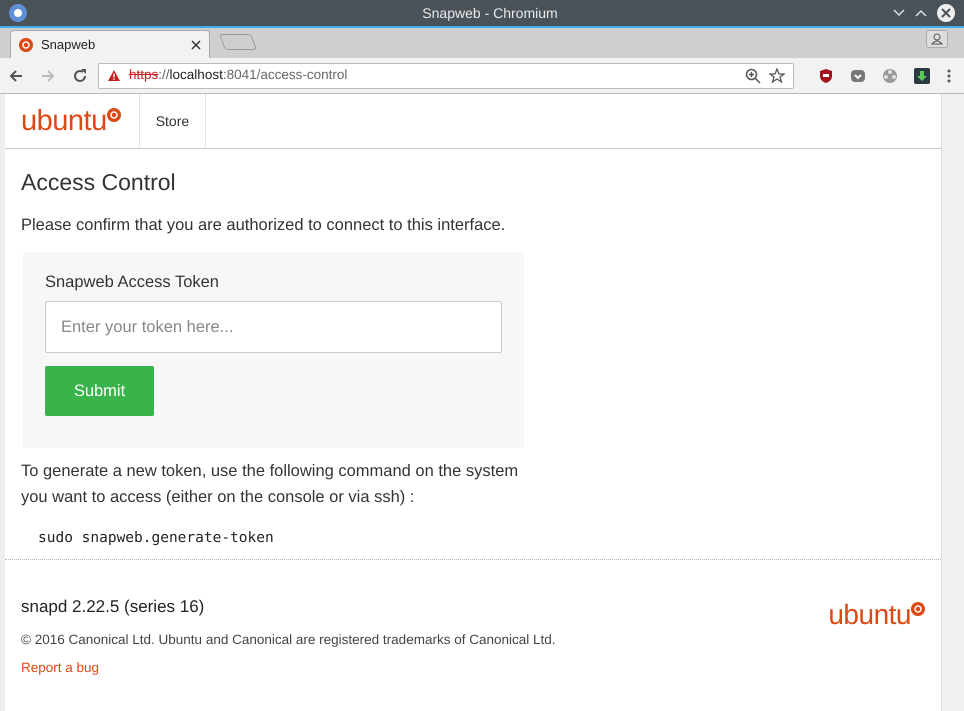 The width and height of the screenshot is (964, 711). Describe the element at coordinates (156, 538) in the screenshot. I see `command-text: sudo snapweb.generate-token` at that location.